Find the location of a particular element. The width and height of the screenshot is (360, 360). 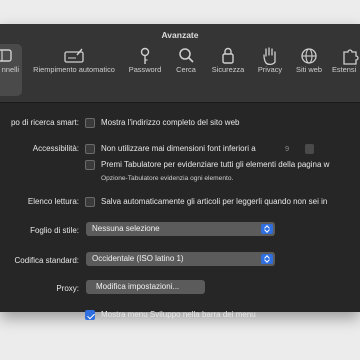

toolbar-label: Siti web is located at coordinates (309, 69).